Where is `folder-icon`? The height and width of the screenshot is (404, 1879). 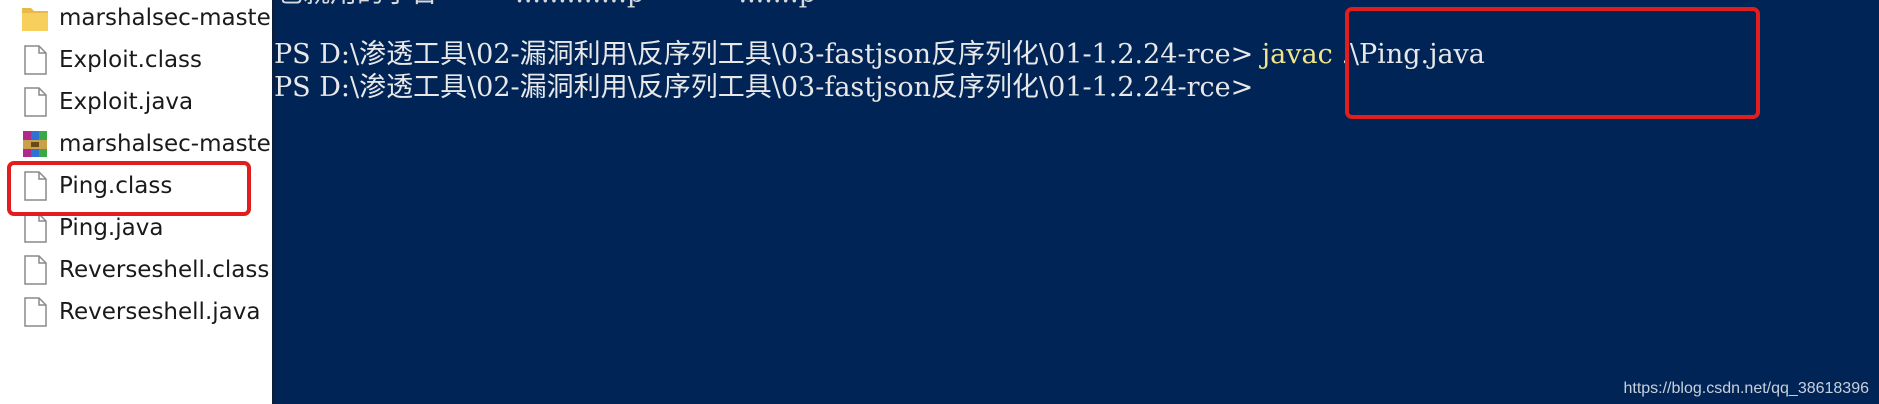
folder-icon is located at coordinates (35, 19).